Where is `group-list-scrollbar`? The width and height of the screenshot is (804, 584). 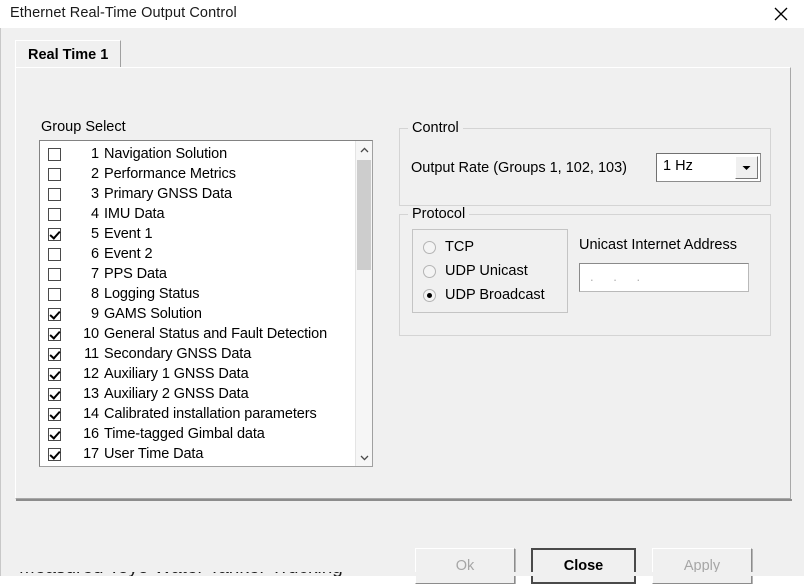 group-list-scrollbar is located at coordinates (363, 303).